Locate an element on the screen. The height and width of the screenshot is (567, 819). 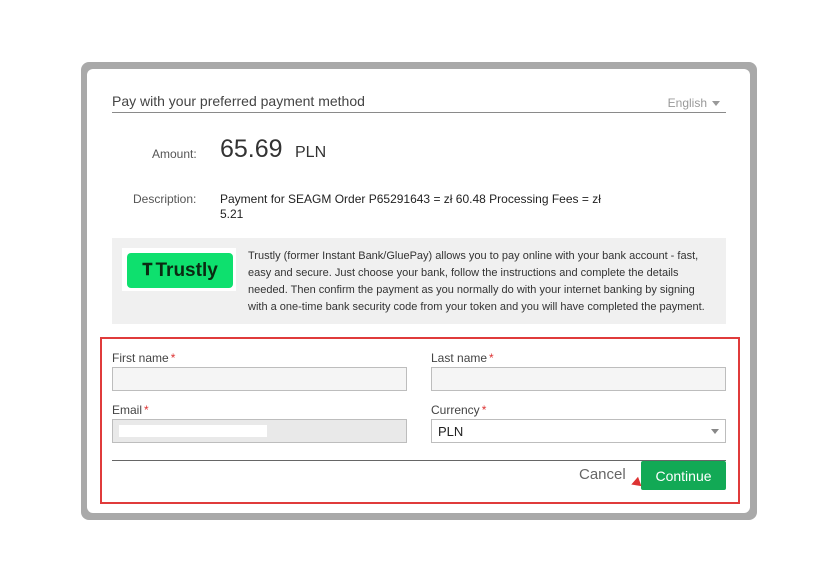
currency-label: Currency * is located at coordinates (459, 410).